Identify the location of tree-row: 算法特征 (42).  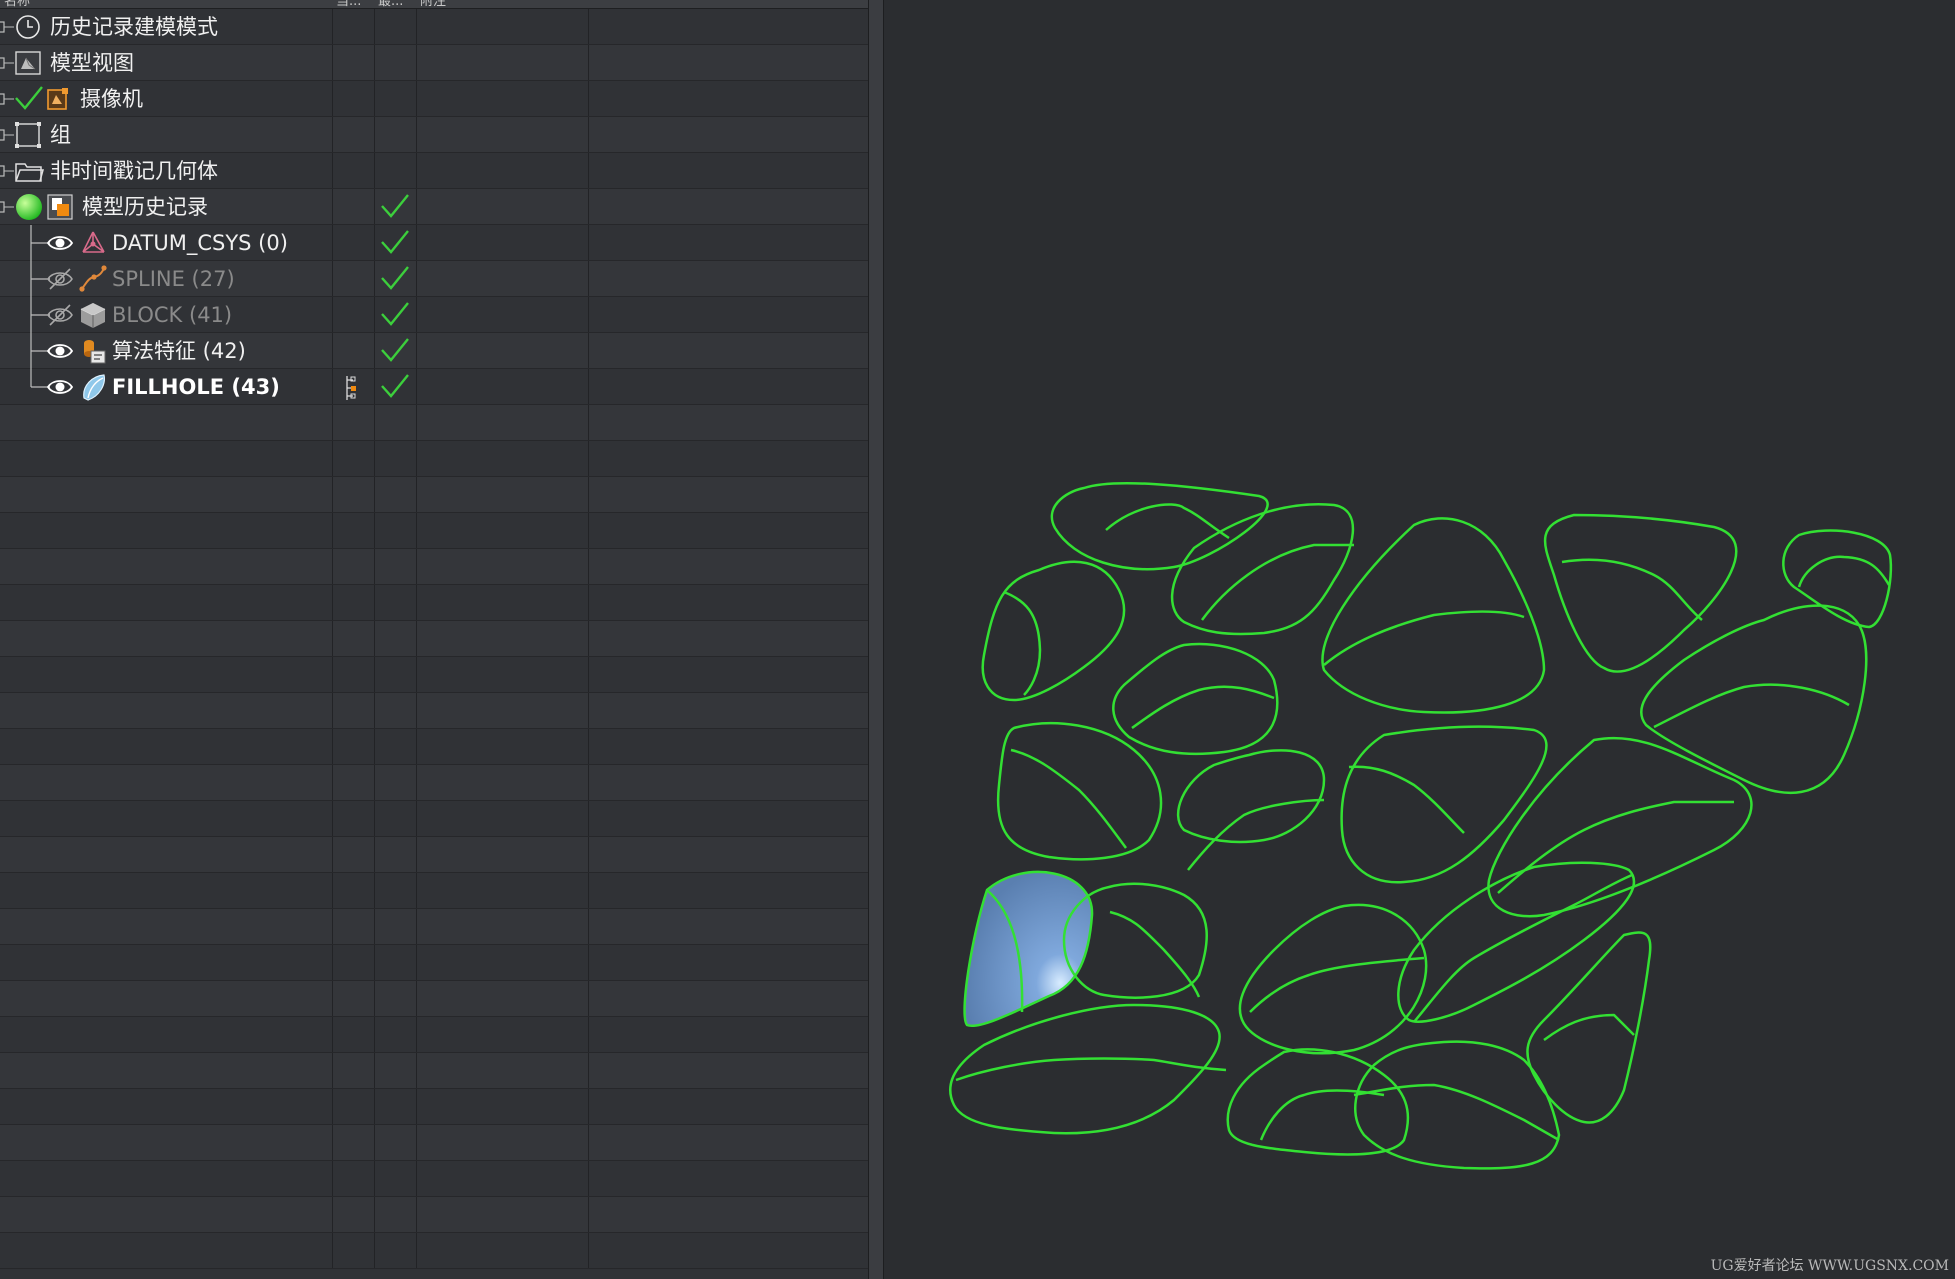
(434, 351).